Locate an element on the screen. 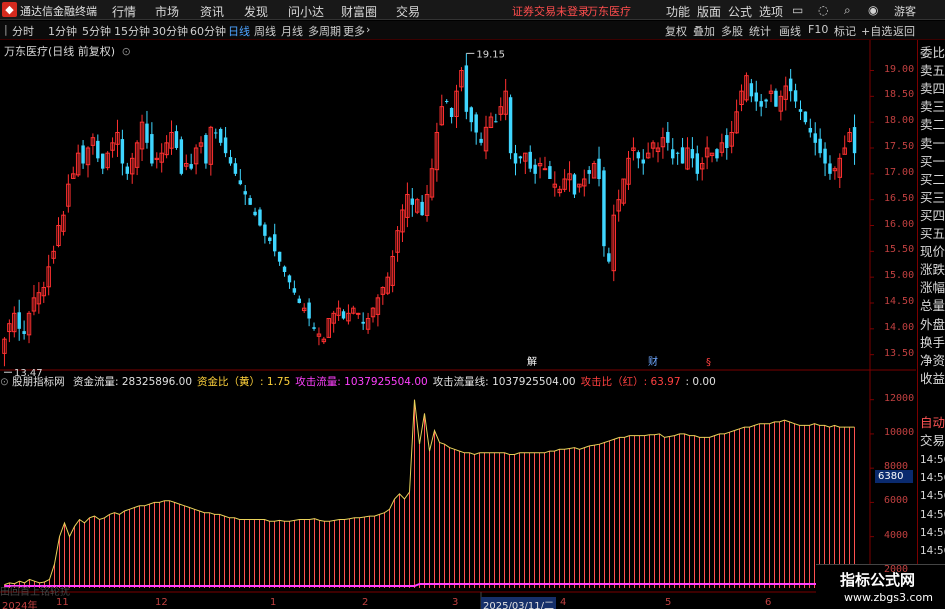 This screenshot has width=945, height=609. statistics-button: 统计 is located at coordinates (760, 31).